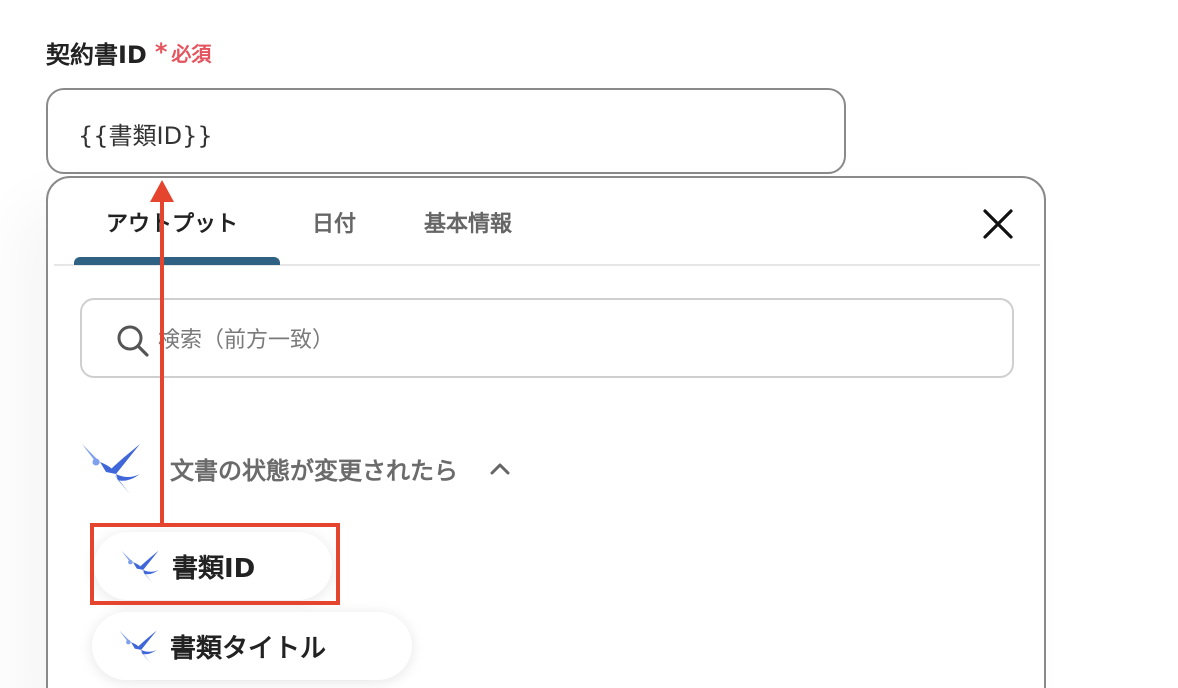  What do you see at coordinates (133, 341) in the screenshot?
I see `search-icon` at bounding box center [133, 341].